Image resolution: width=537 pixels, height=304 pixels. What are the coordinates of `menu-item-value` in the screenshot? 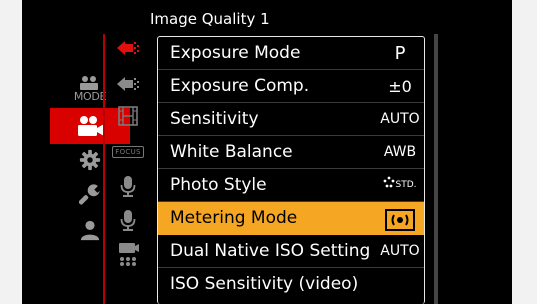 It's located at (400, 218).